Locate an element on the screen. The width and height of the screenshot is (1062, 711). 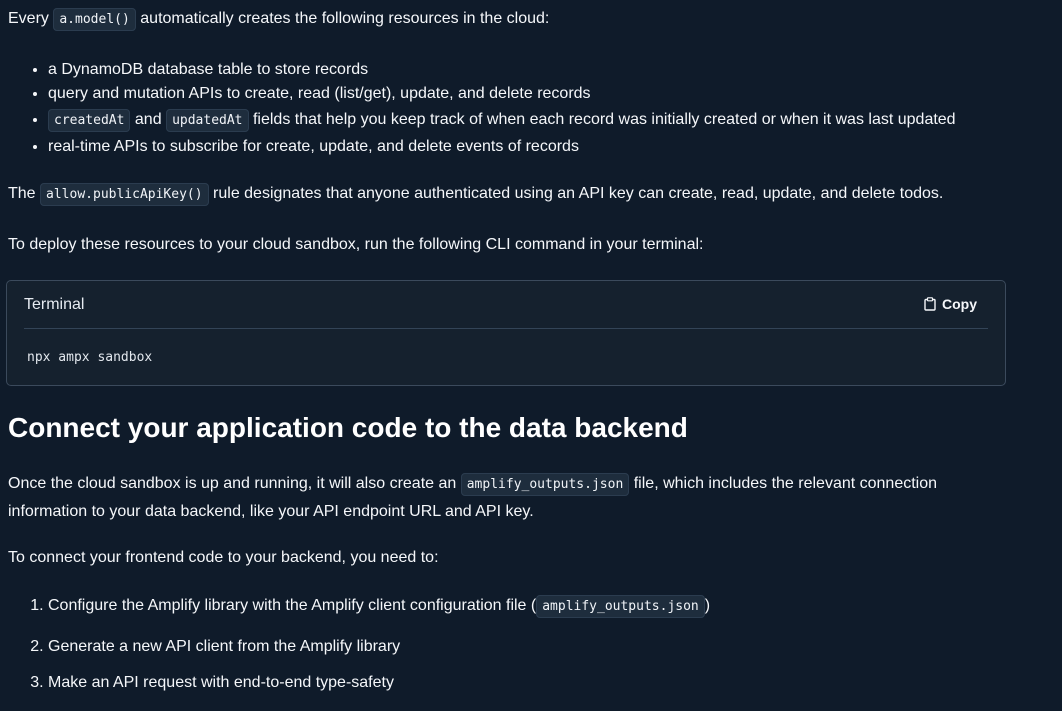
inline-code-createdat: createdAt is located at coordinates (89, 120).